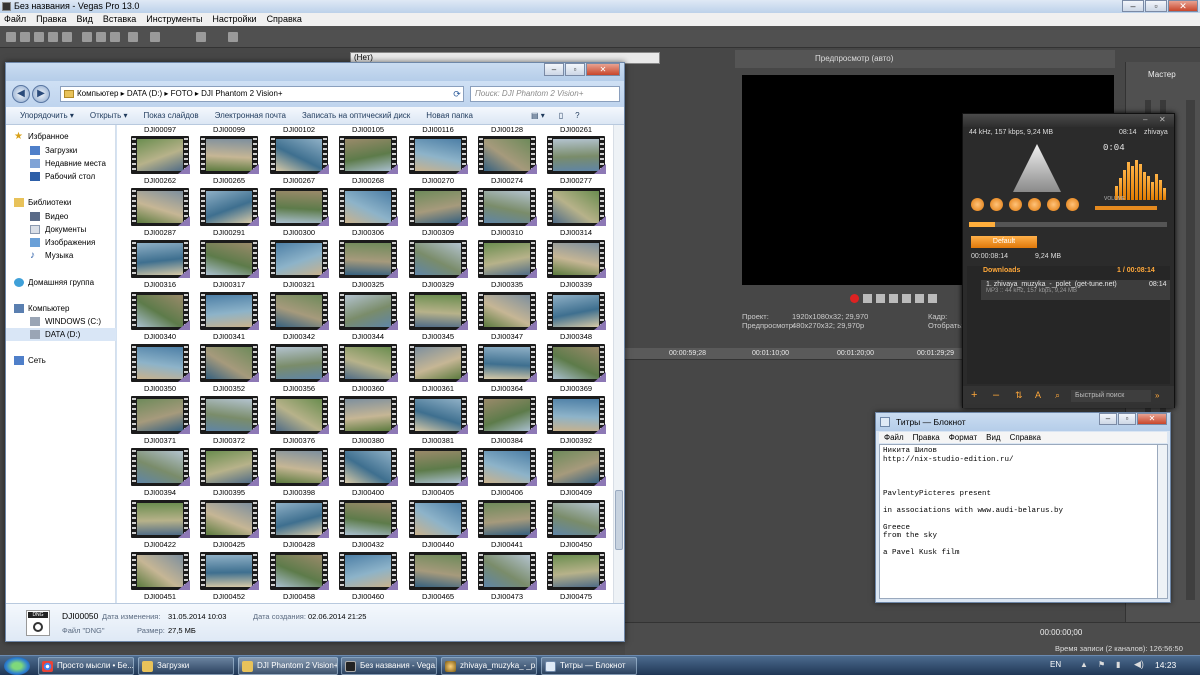 This screenshot has width=1200, height=675. What do you see at coordinates (1163, 521) in the screenshot?
I see `notepad-scrollbar` at bounding box center [1163, 521].